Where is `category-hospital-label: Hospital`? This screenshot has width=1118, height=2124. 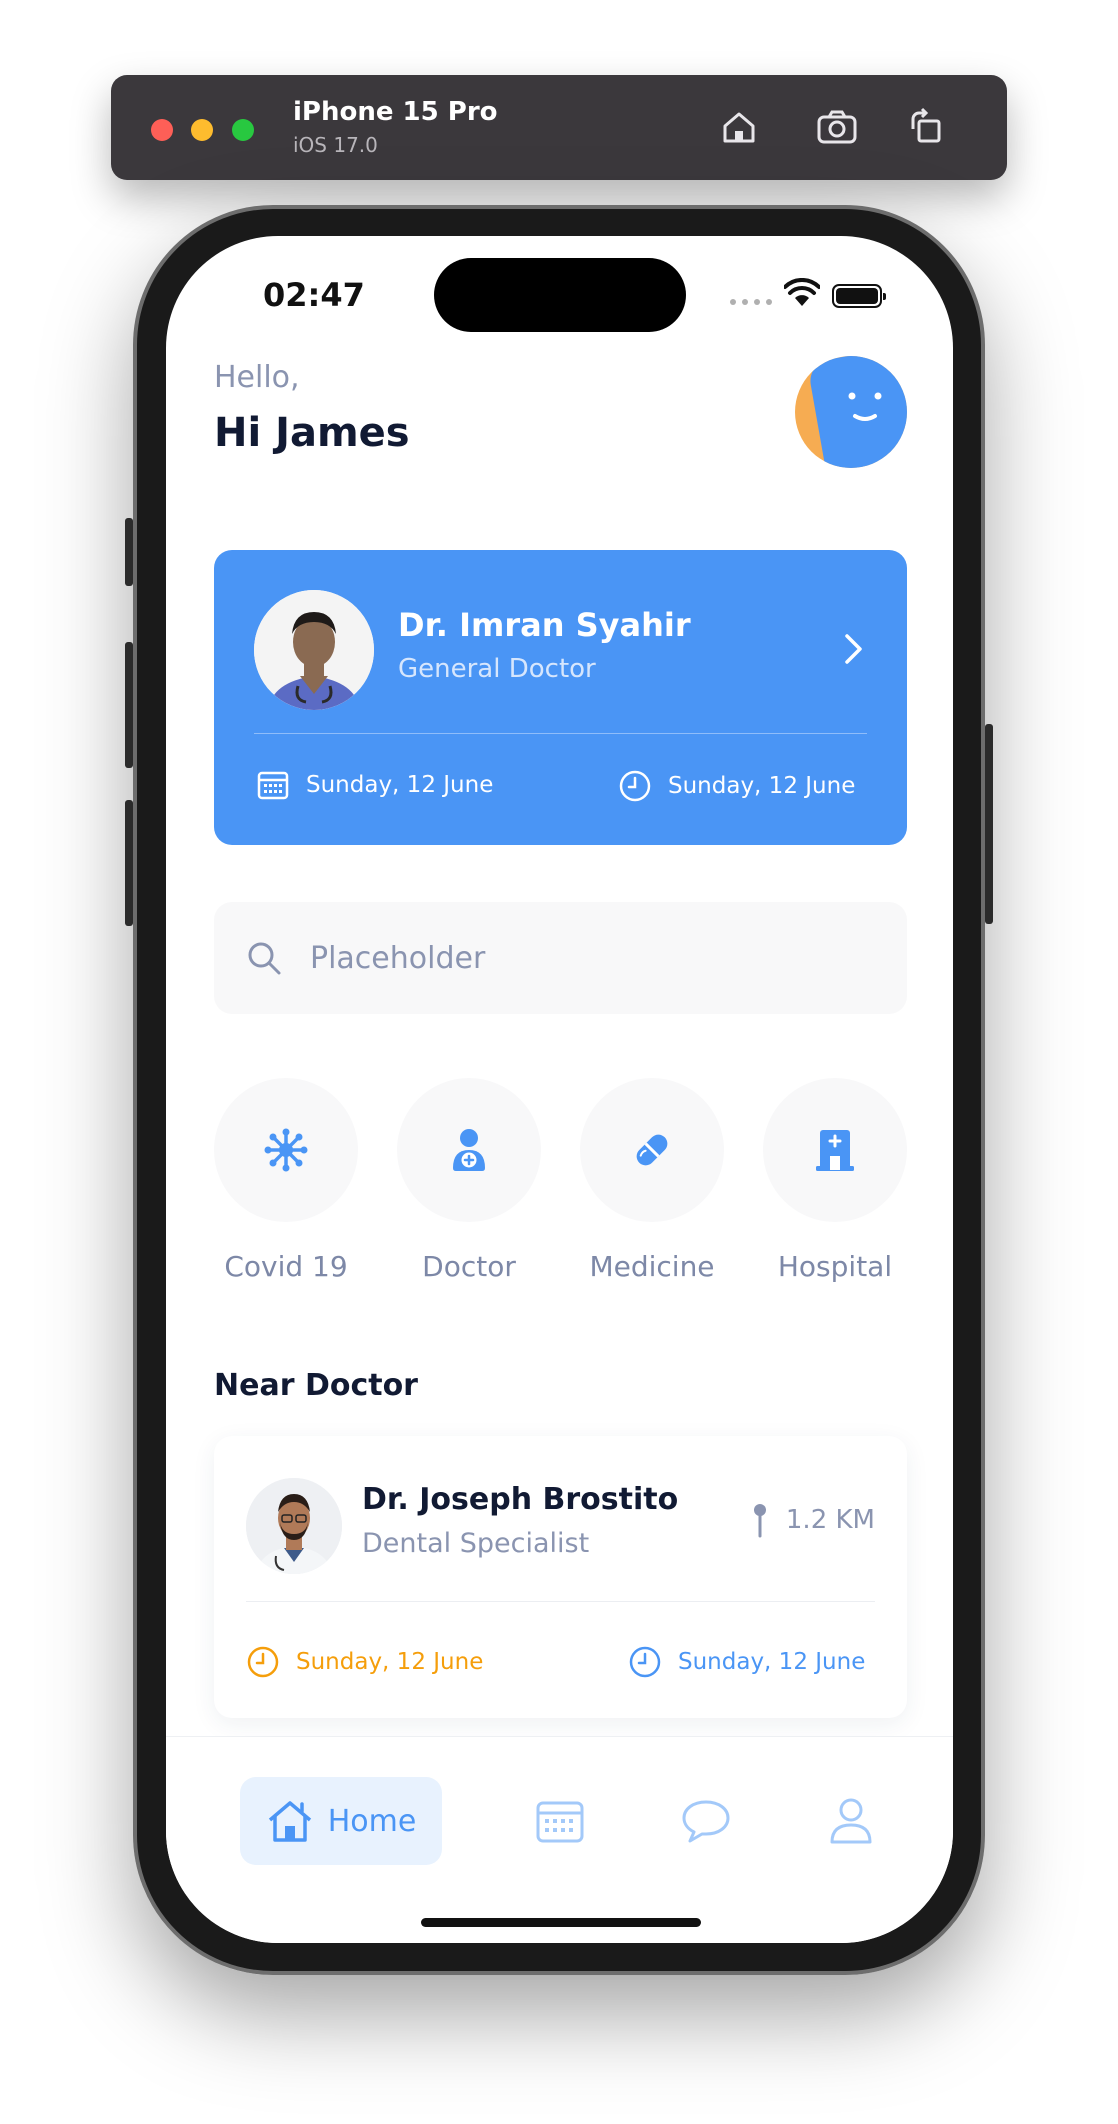 category-hospital-label: Hospital is located at coordinates (835, 1266).